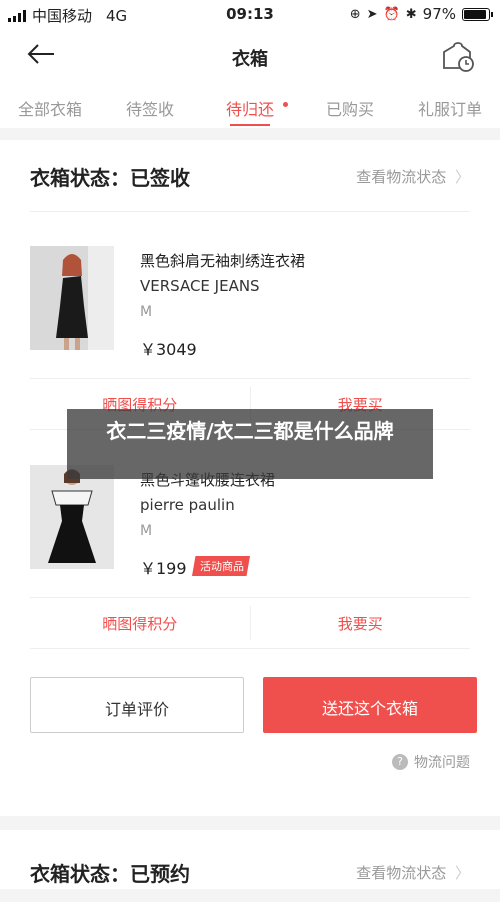  What do you see at coordinates (400, 762) in the screenshot?
I see `question-icon: ?` at bounding box center [400, 762].